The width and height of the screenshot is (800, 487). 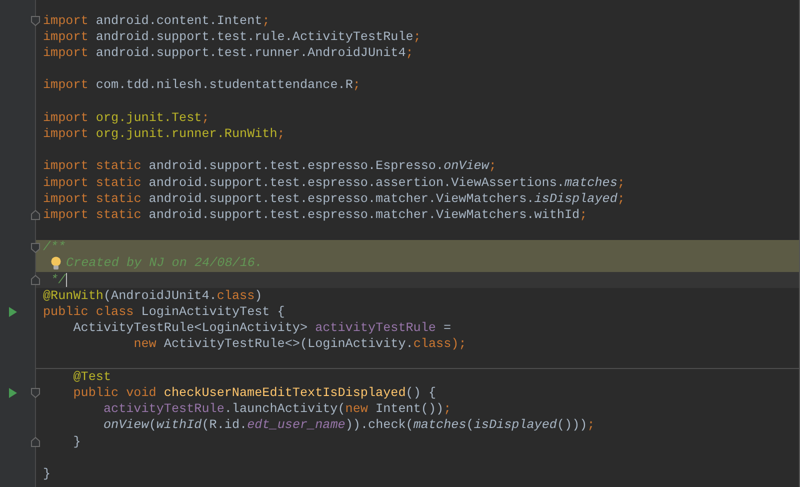 What do you see at coordinates (334, 199) in the screenshot?
I see `code-line: import static android.support.test.espresso.matcher.ViewMatchers.isDisplayed;` at bounding box center [334, 199].